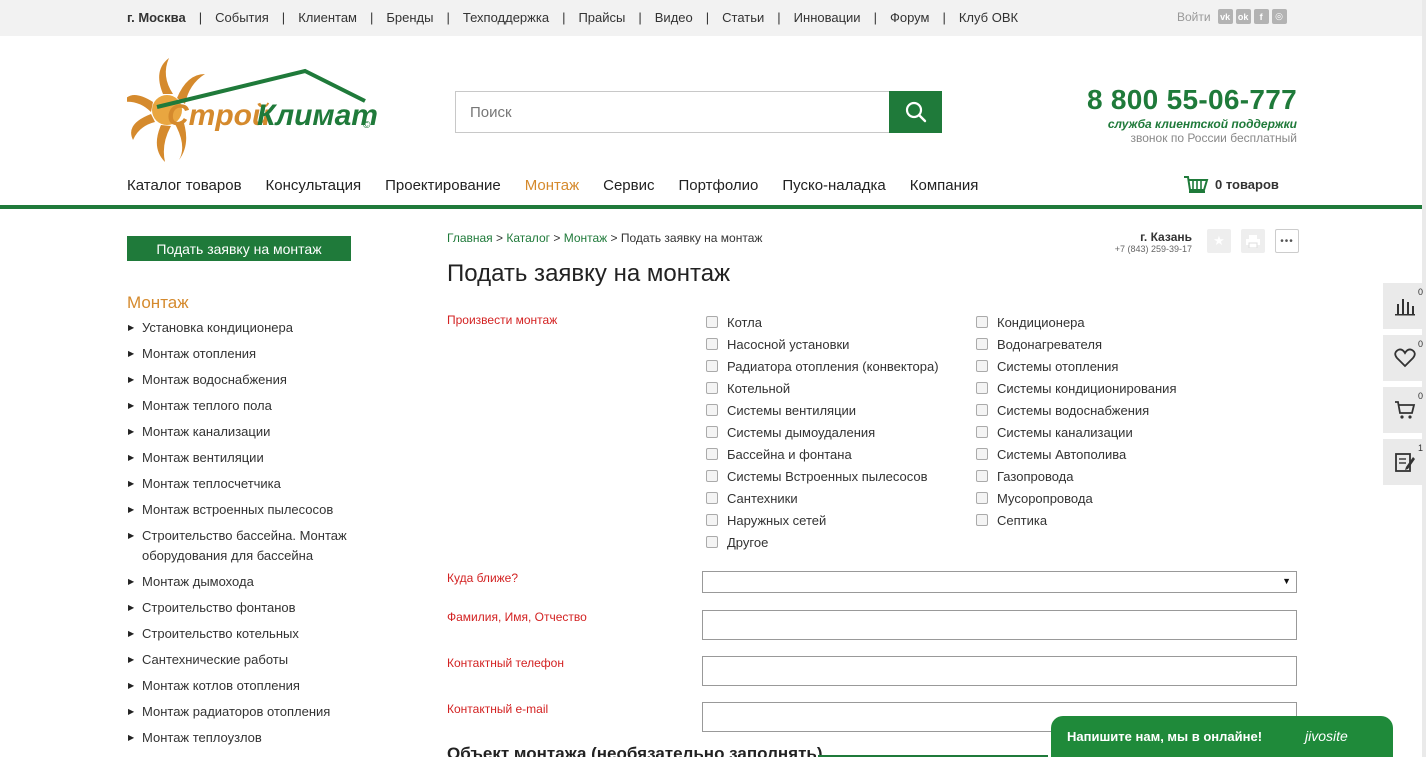 The width and height of the screenshot is (1426, 757). What do you see at coordinates (247, 738) in the screenshot?
I see `sidebar-item: Монтаж теплоузлов` at bounding box center [247, 738].